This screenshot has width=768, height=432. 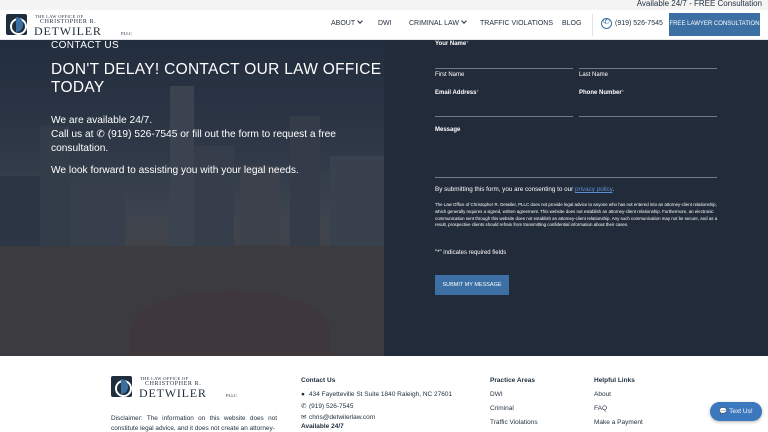 What do you see at coordinates (648, 107) in the screenshot?
I see `phone-input` at bounding box center [648, 107].